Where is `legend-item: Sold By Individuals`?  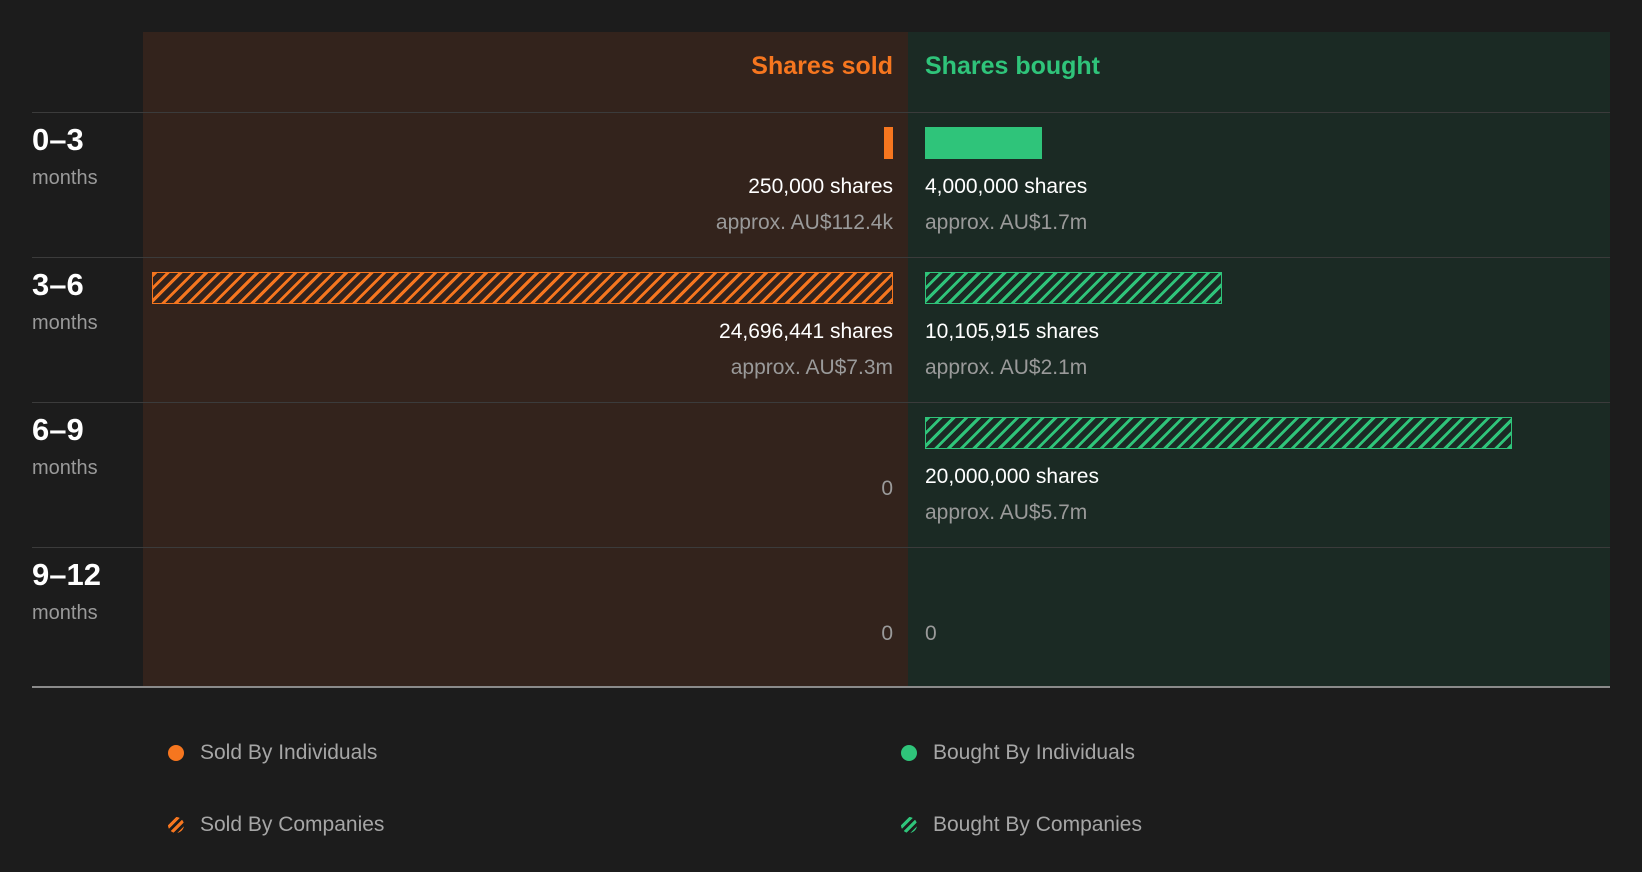 legend-item: Sold By Individuals is located at coordinates (272, 753).